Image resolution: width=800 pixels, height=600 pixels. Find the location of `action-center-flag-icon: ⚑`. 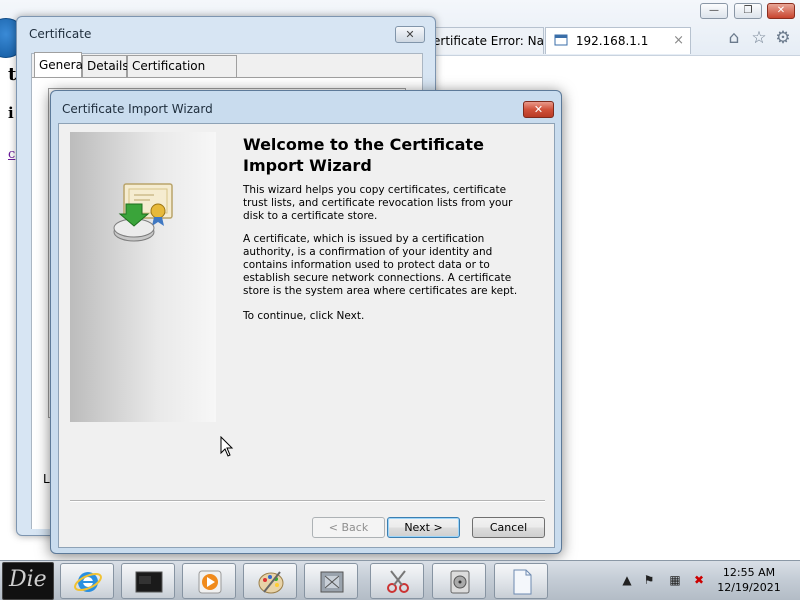

action-center-flag-icon: ⚑ is located at coordinates (649, 580).